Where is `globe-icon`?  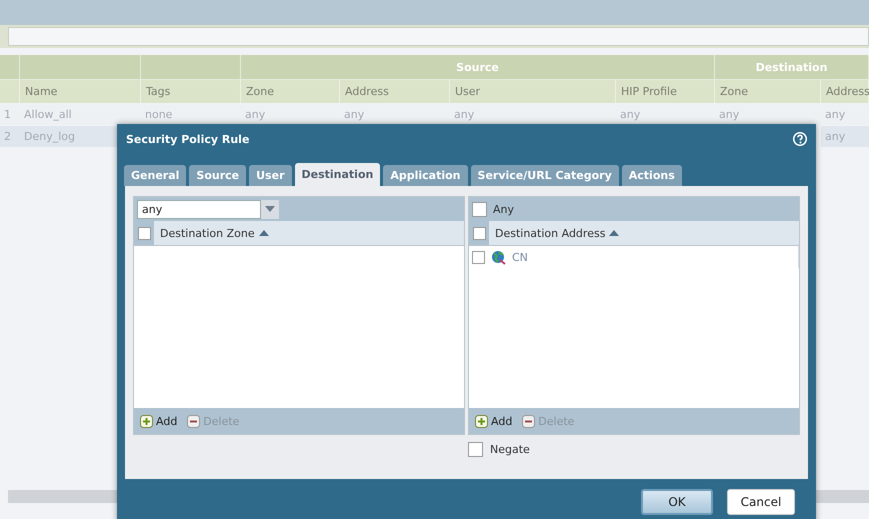 globe-icon is located at coordinates (498, 257).